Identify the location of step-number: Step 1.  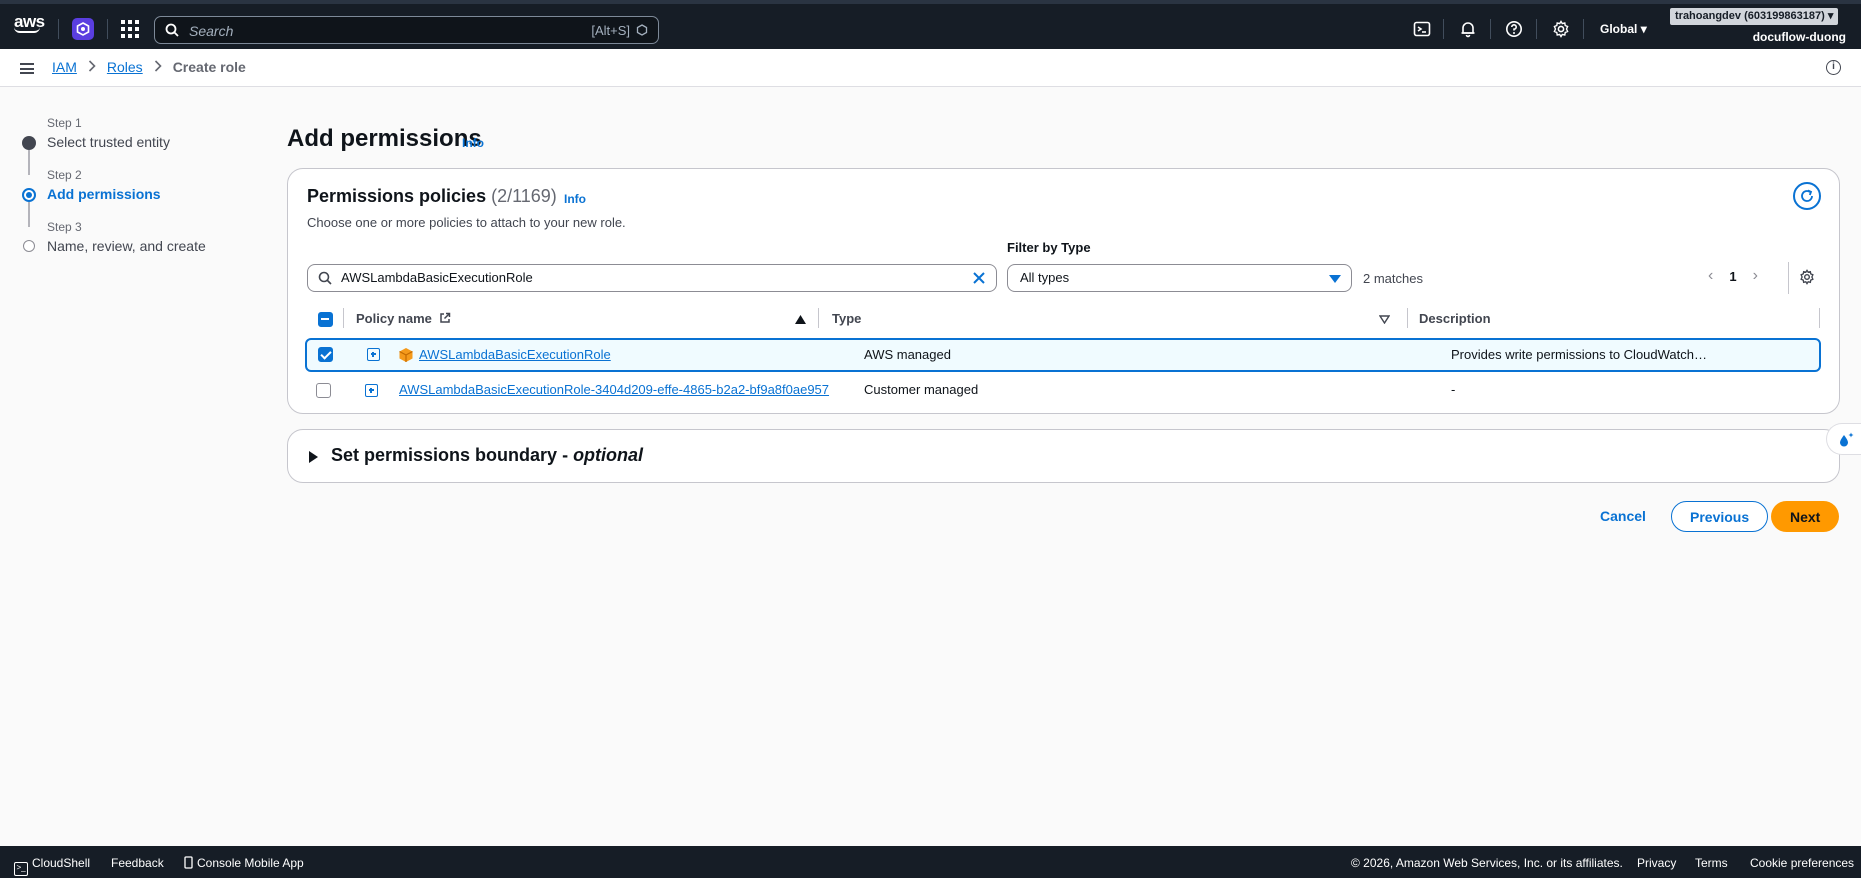
(64, 123).